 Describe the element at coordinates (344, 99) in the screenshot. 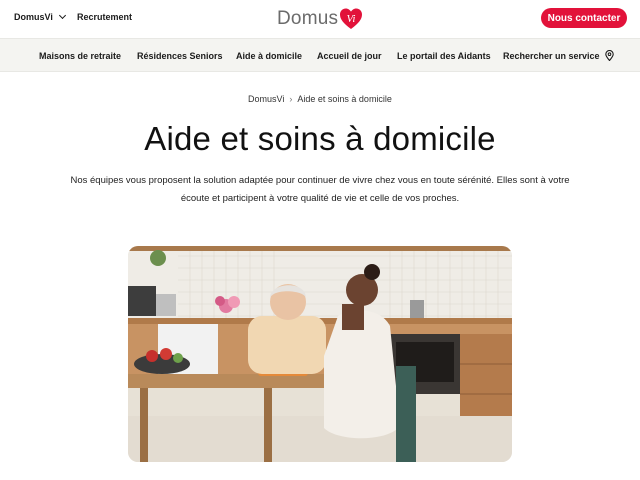

I see `breadcrumb-current: Aide et soins à domicile` at that location.